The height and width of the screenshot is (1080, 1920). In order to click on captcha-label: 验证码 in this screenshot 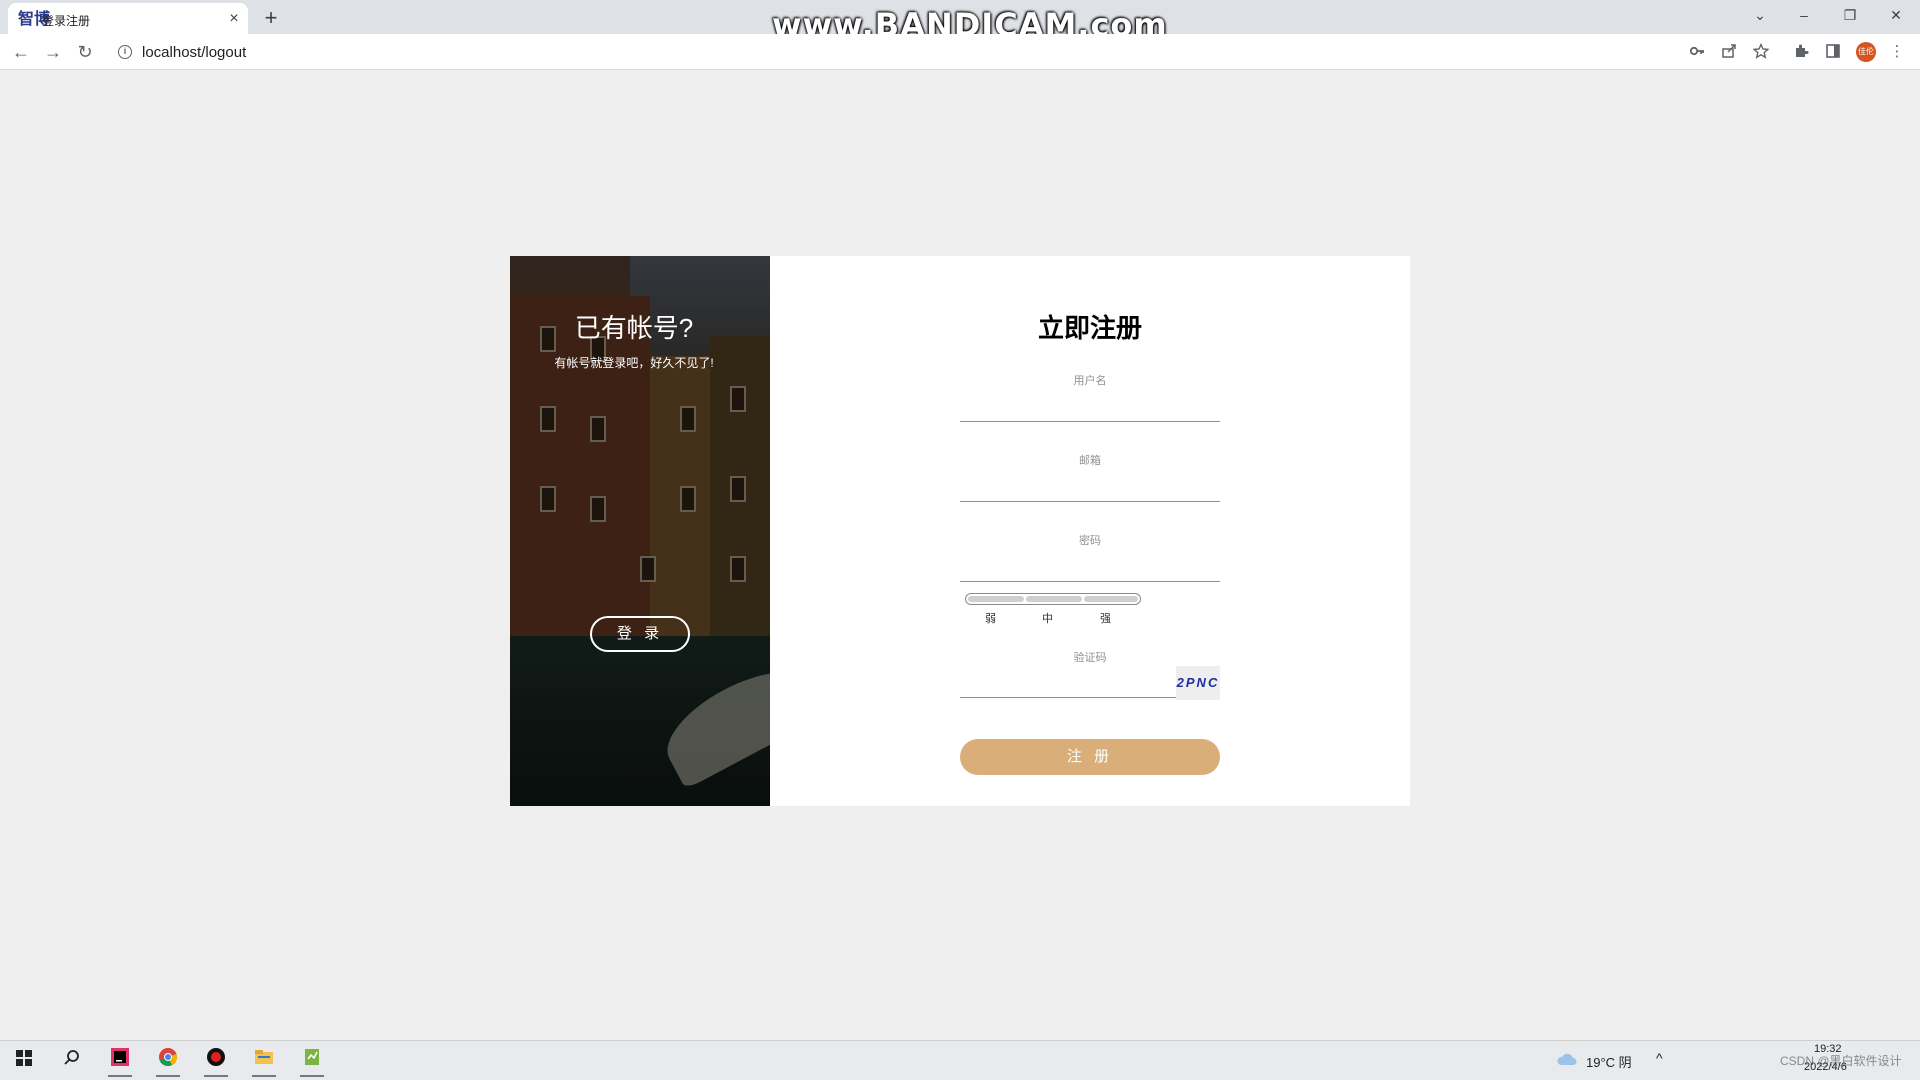, I will do `click(1090, 658)`.